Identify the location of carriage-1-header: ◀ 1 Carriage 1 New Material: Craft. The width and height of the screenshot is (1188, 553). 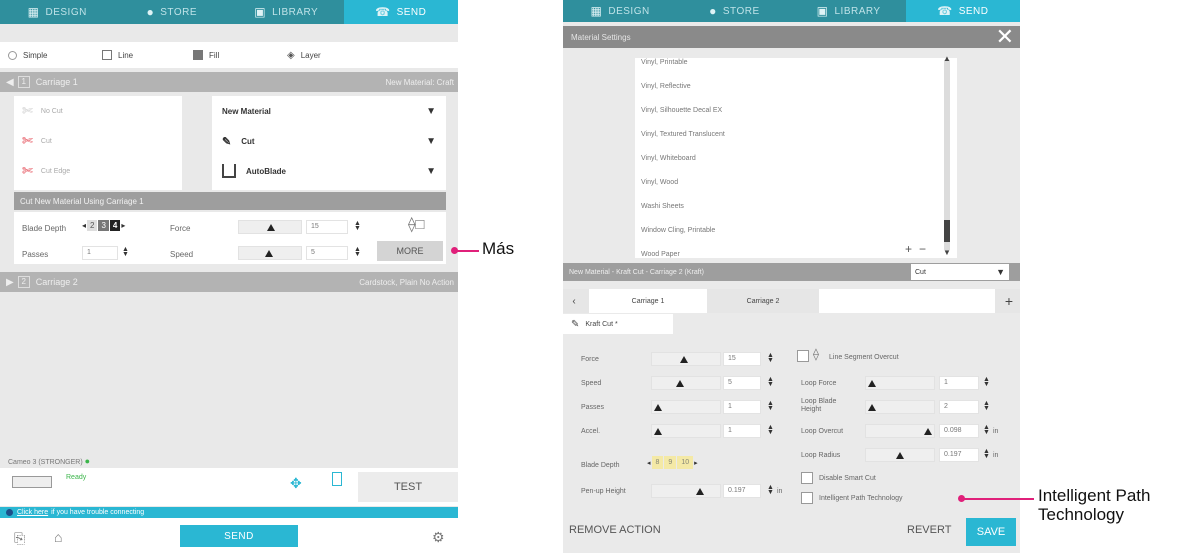
(229, 82).